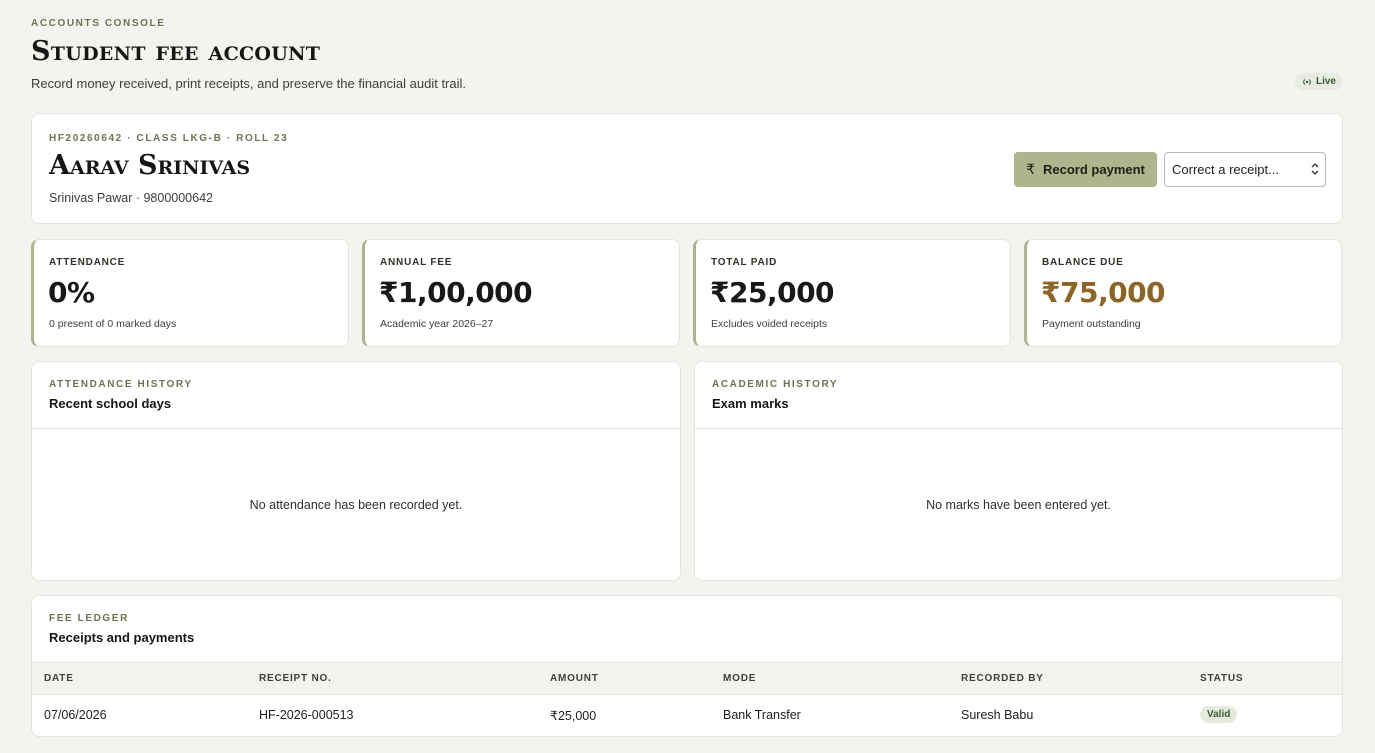  Describe the element at coordinates (997, 715) in the screenshot. I see `cell-recorded-by: Suresh Babu` at that location.